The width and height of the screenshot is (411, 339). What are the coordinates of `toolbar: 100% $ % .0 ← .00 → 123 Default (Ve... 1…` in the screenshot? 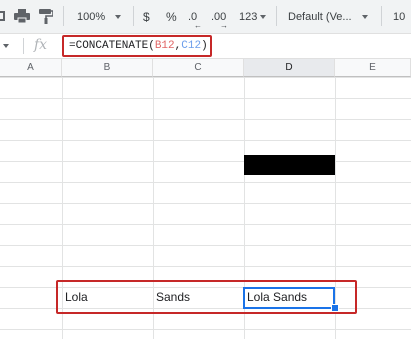 It's located at (205, 17).